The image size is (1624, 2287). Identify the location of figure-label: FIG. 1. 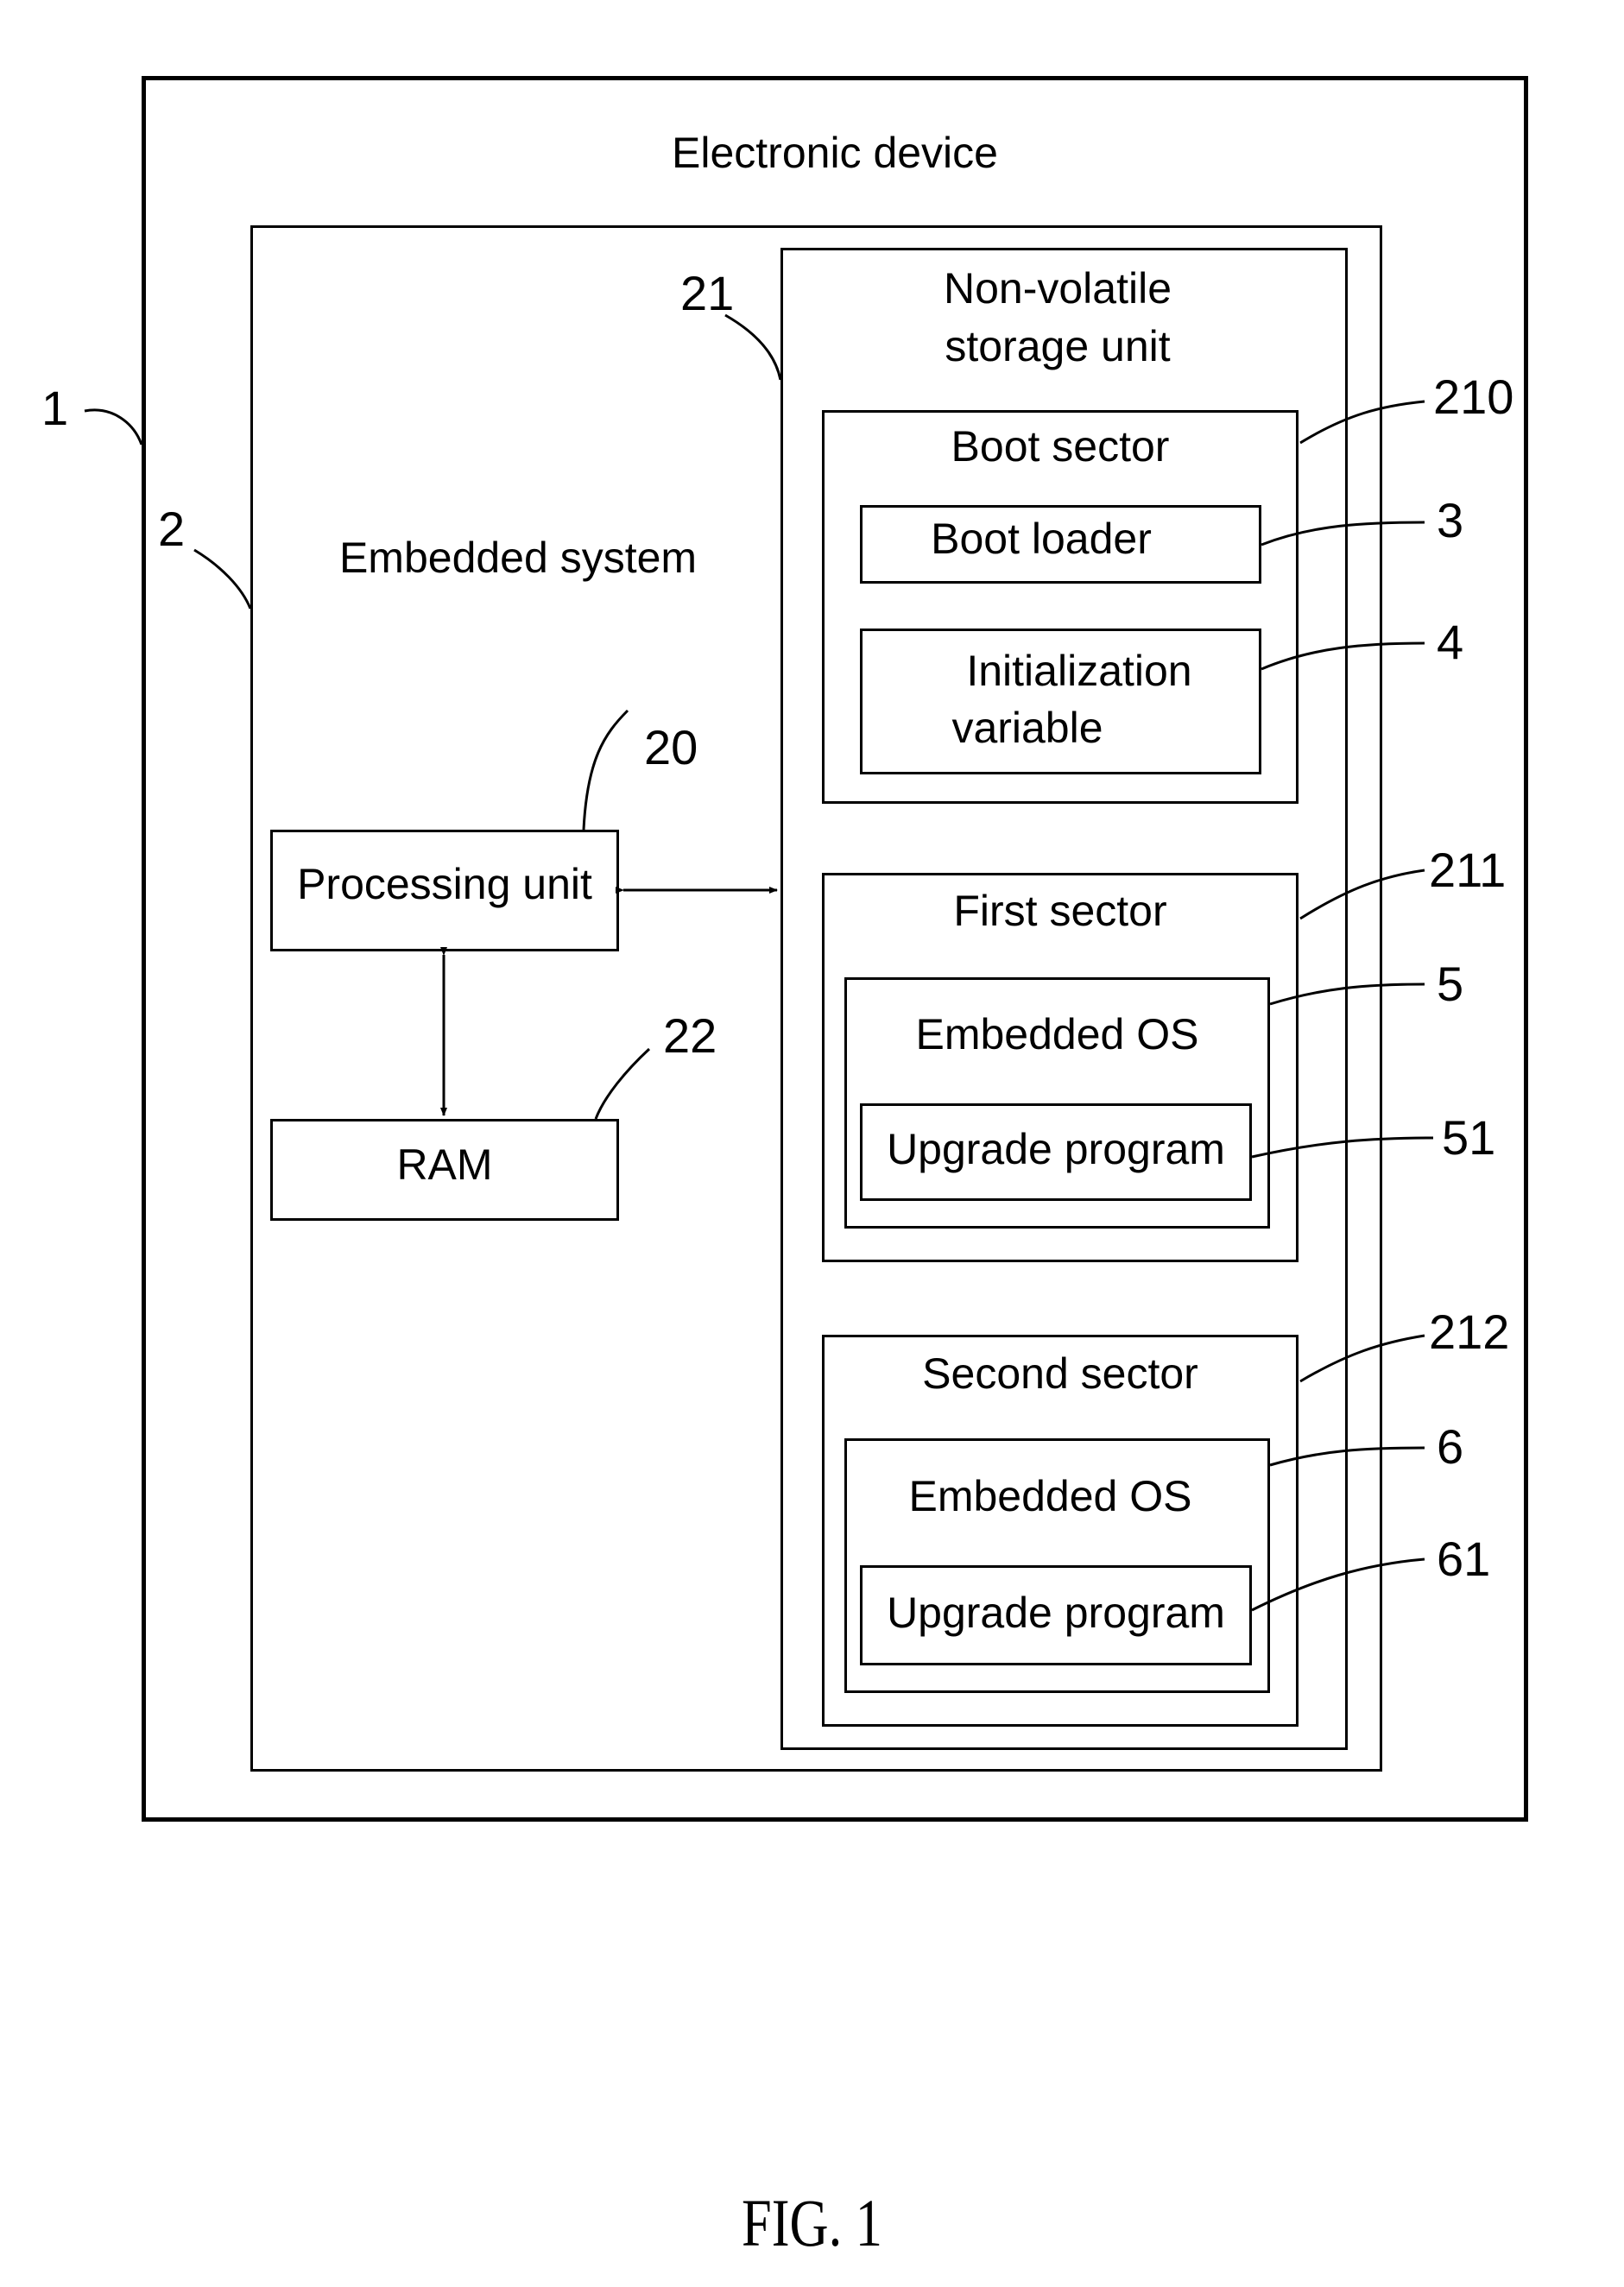
(812, 2222).